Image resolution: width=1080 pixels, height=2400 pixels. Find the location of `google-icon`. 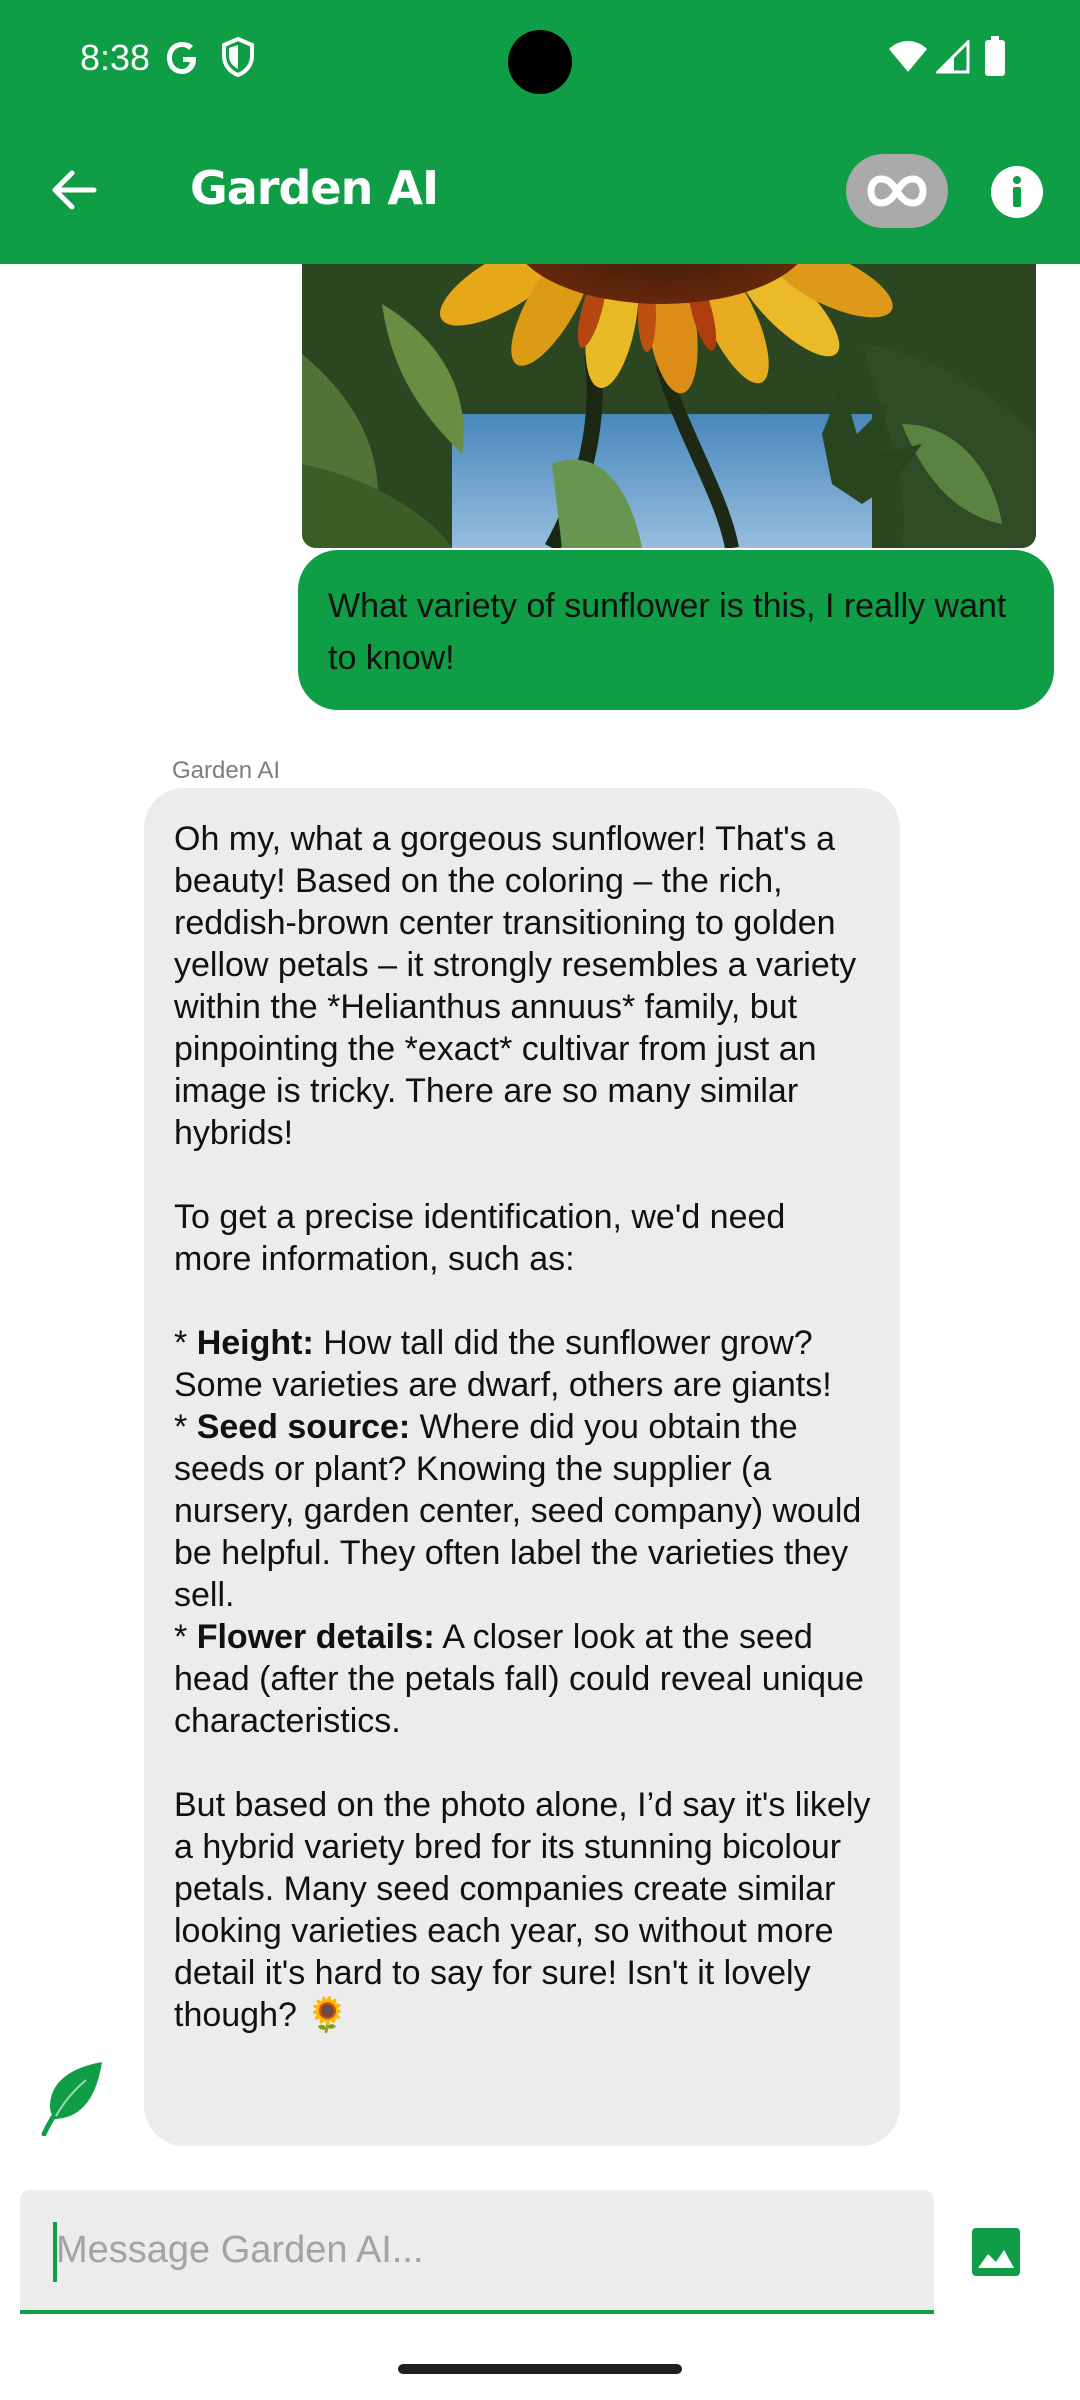

google-icon is located at coordinates (181, 58).